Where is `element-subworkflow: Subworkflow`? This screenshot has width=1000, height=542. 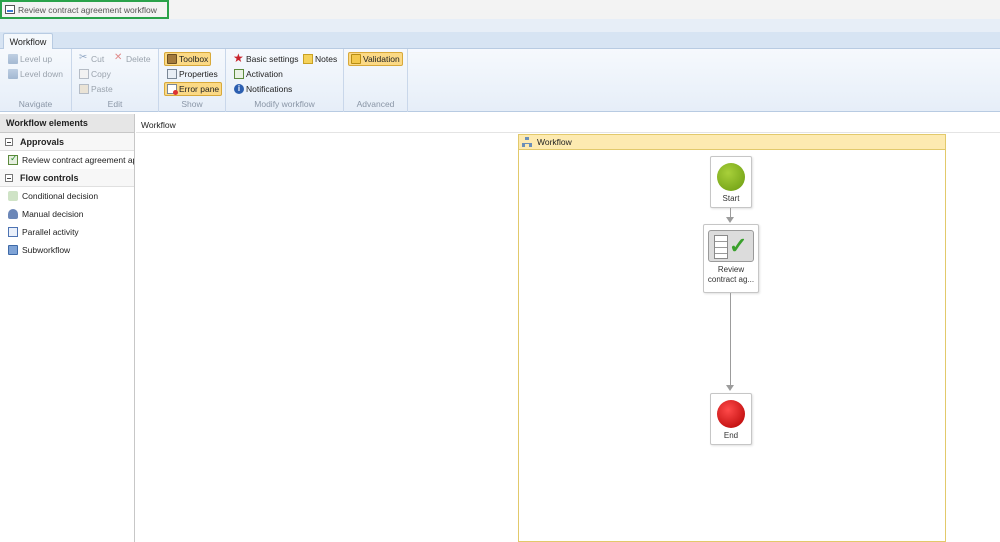 element-subworkflow: Subworkflow is located at coordinates (67, 250).